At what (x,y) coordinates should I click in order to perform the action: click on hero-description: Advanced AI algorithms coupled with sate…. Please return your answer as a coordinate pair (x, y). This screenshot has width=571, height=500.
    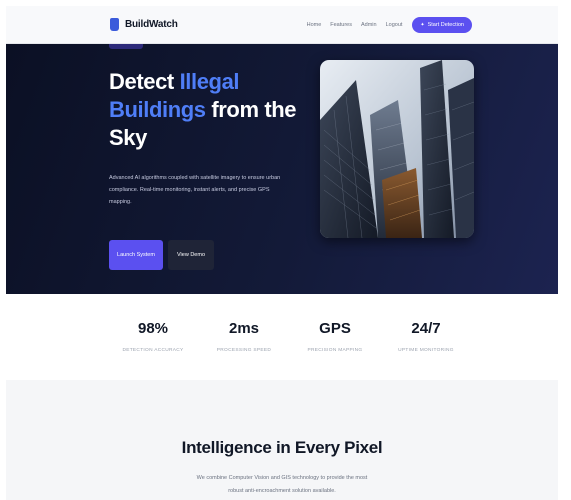
    Looking at the image, I should click on (195, 190).